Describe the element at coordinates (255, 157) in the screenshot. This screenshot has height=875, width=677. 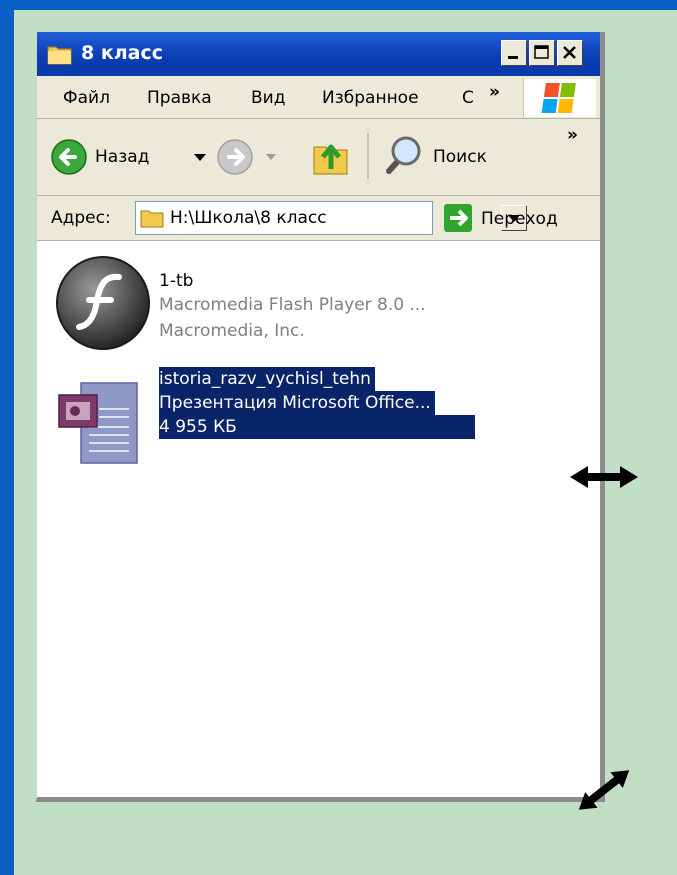
I see `forward-button` at that location.